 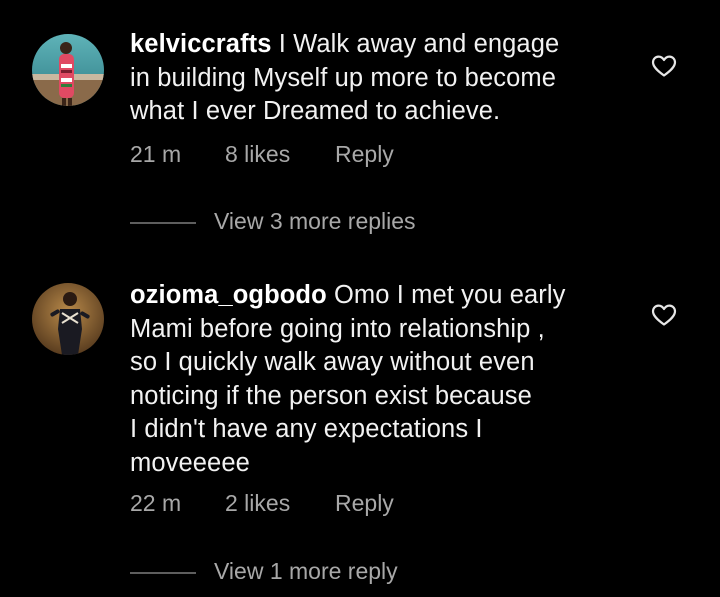 What do you see at coordinates (257, 154) in the screenshot?
I see `likes-count: 8 likes` at bounding box center [257, 154].